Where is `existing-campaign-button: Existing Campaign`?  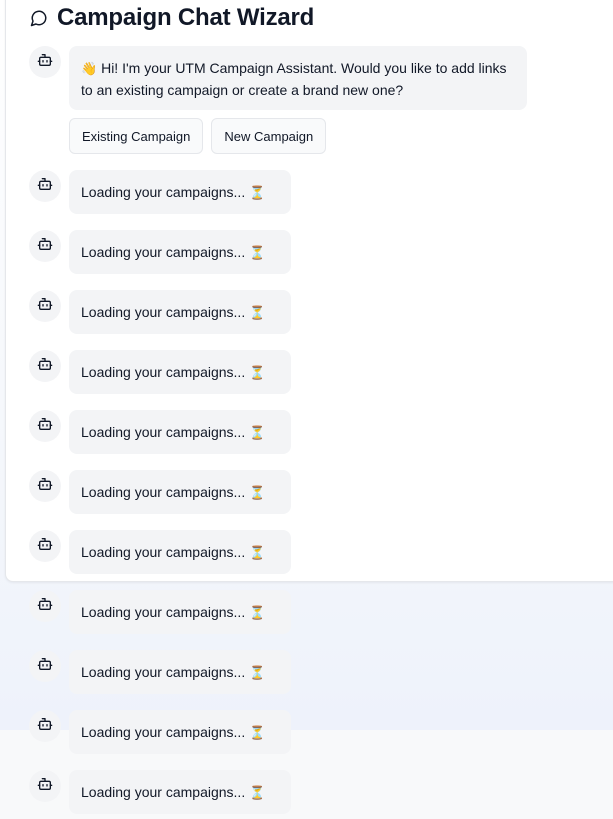 existing-campaign-button: Existing Campaign is located at coordinates (136, 136).